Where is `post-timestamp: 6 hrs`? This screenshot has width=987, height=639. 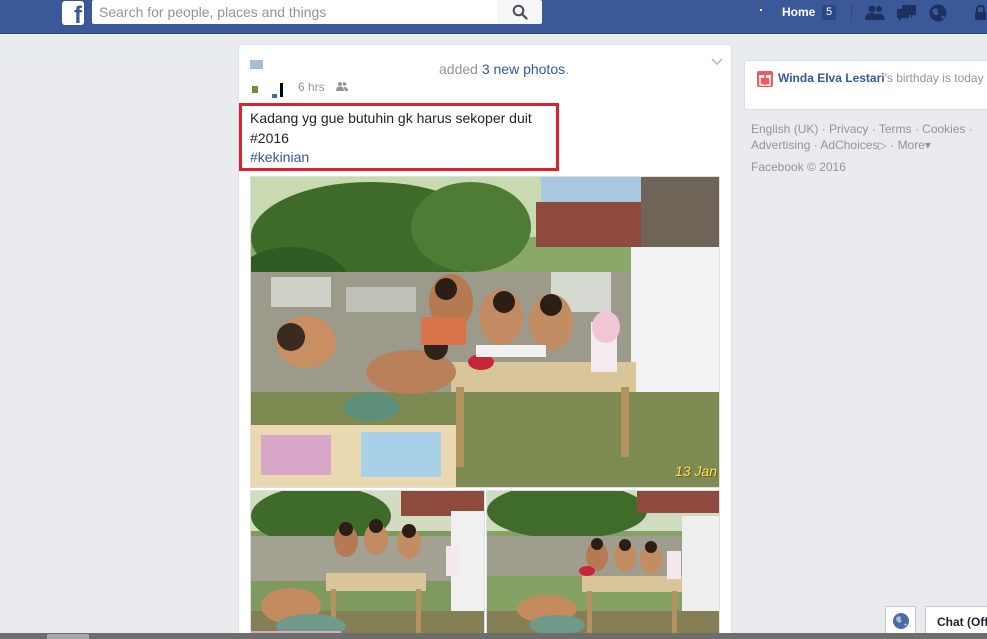
post-timestamp: 6 hrs is located at coordinates (311, 87).